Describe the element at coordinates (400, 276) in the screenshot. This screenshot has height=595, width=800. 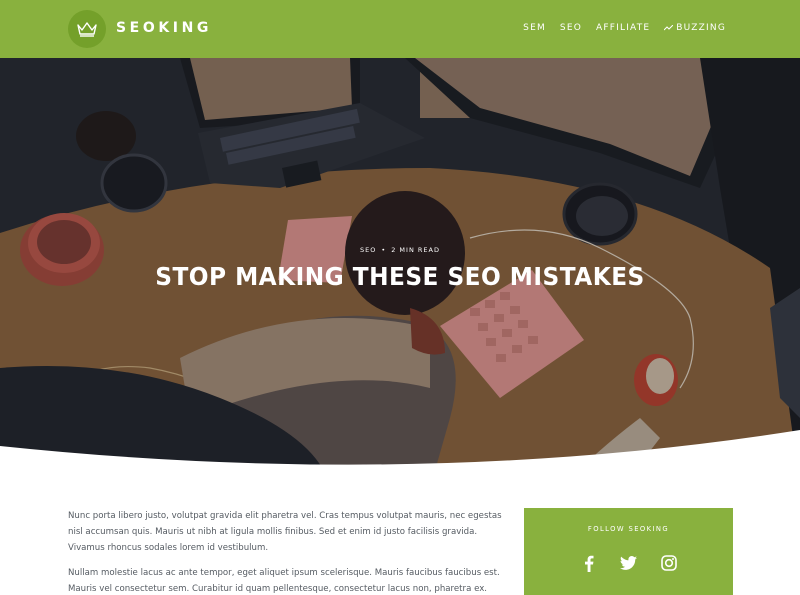
I see `post-title: STOP MAKING THESE SEO MISTAKES` at that location.